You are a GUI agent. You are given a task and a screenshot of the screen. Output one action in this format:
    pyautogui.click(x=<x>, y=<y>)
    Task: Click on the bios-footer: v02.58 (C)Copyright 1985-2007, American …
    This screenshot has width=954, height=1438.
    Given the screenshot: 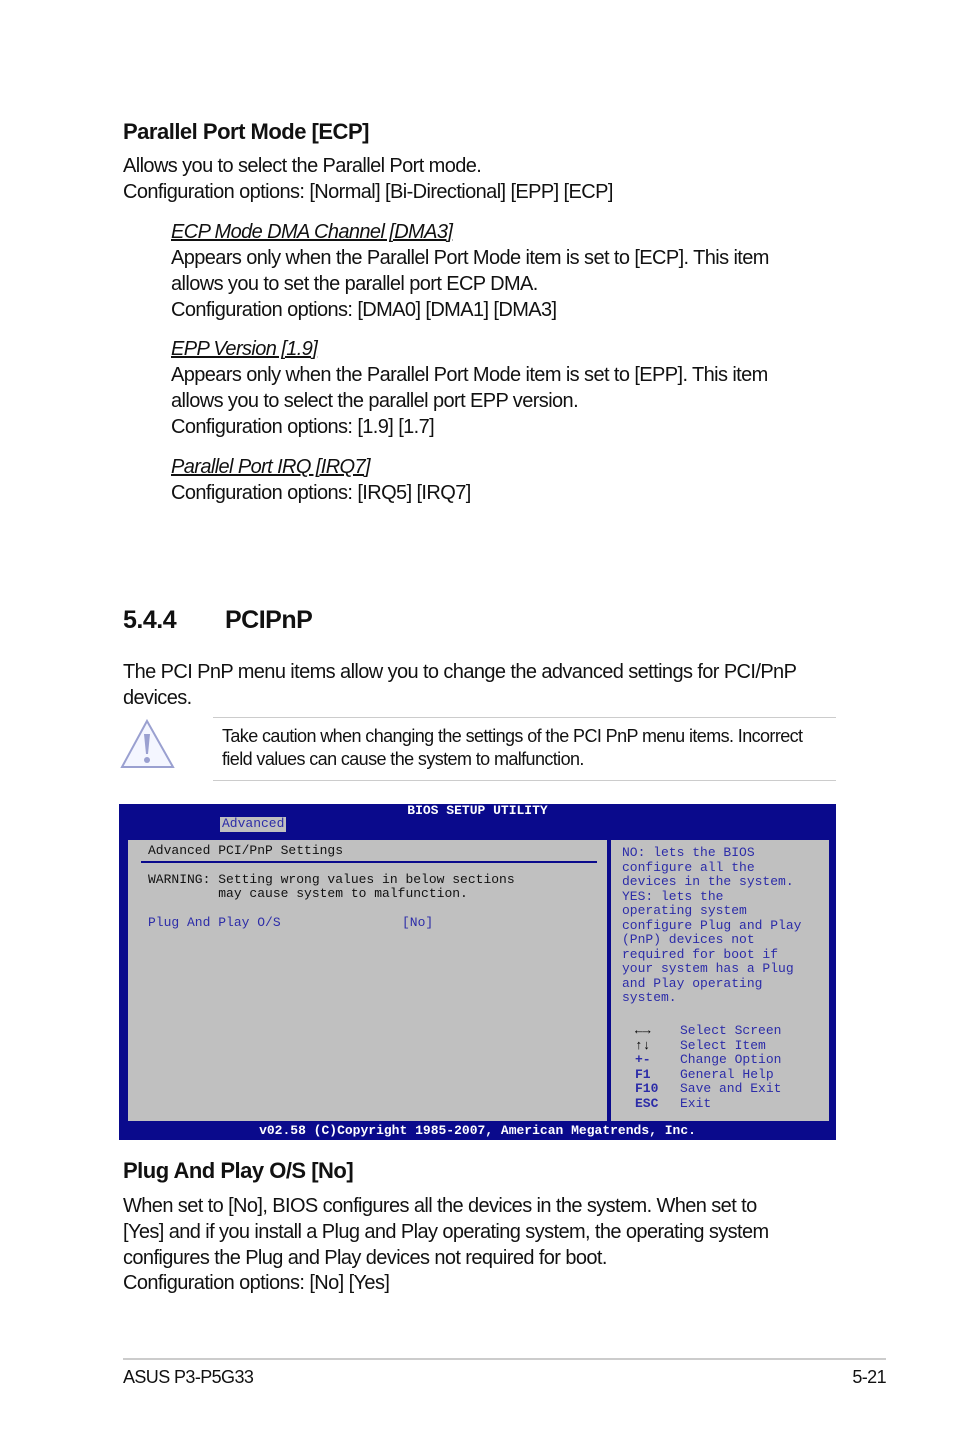 What is the action you would take?
    pyautogui.click(x=477, y=1130)
    